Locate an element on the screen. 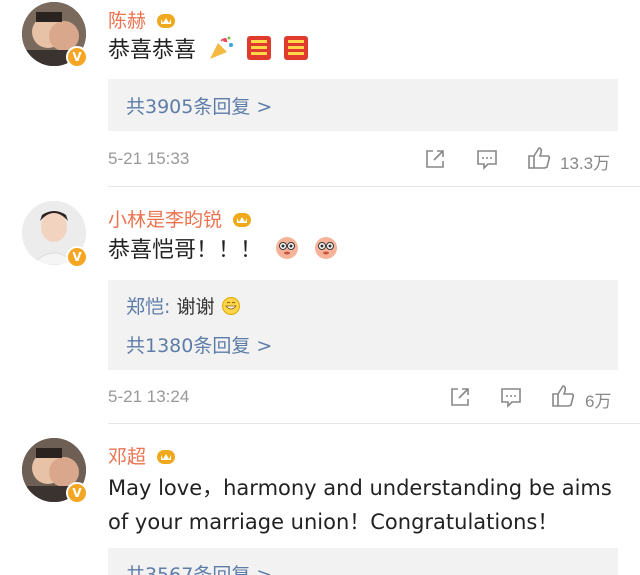  comment-author: 小林是李昀锐 is located at coordinates (180, 218).